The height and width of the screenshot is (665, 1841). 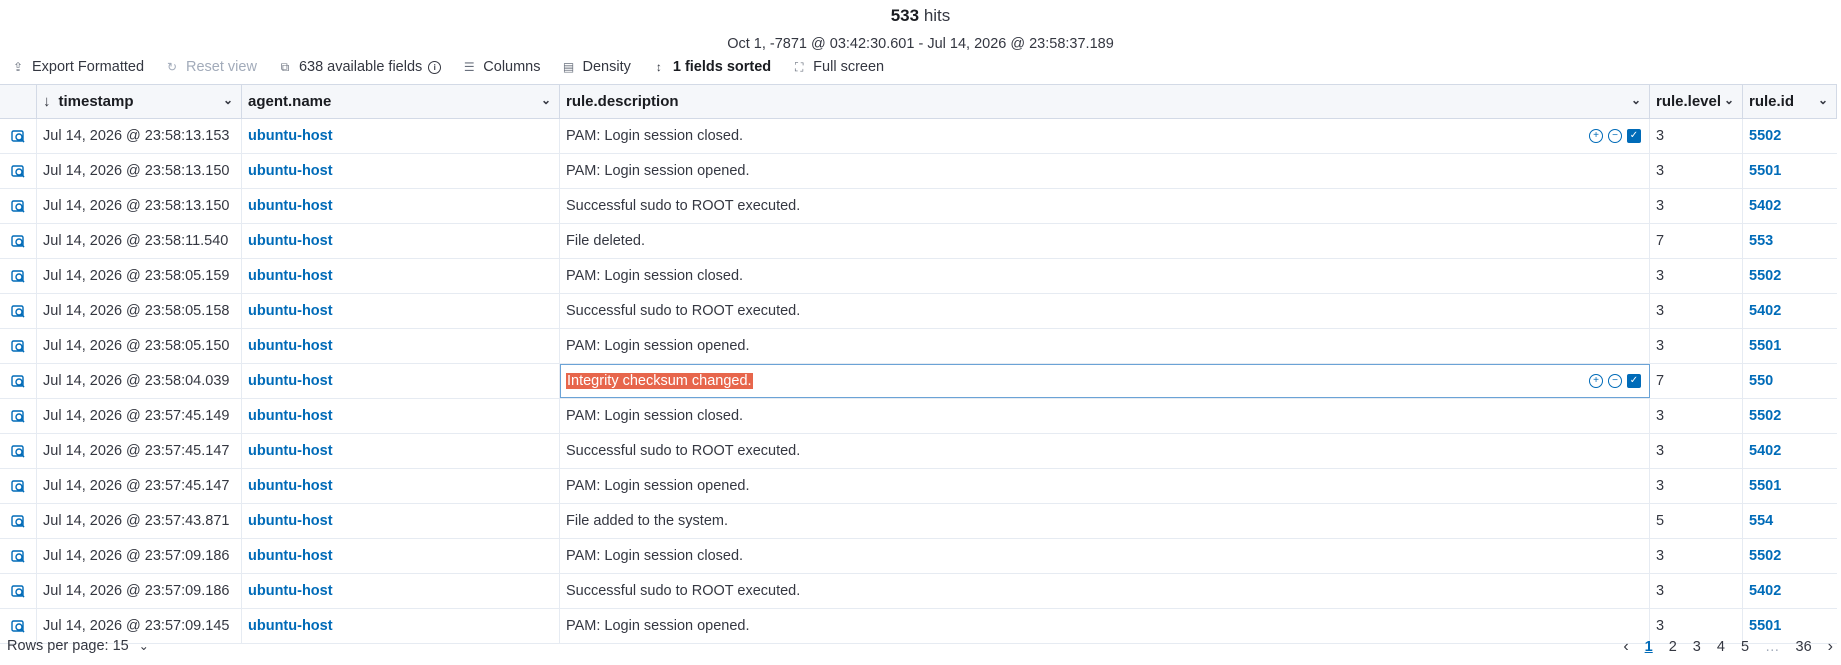 What do you see at coordinates (139, 381) in the screenshot?
I see `timestamp-cell: Jul 14, 2026 @ 23:58:04.039` at bounding box center [139, 381].